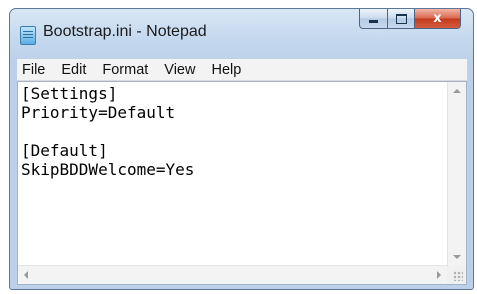 The height and width of the screenshot is (294, 477). What do you see at coordinates (179, 70) in the screenshot?
I see `menu-view: View` at bounding box center [179, 70].